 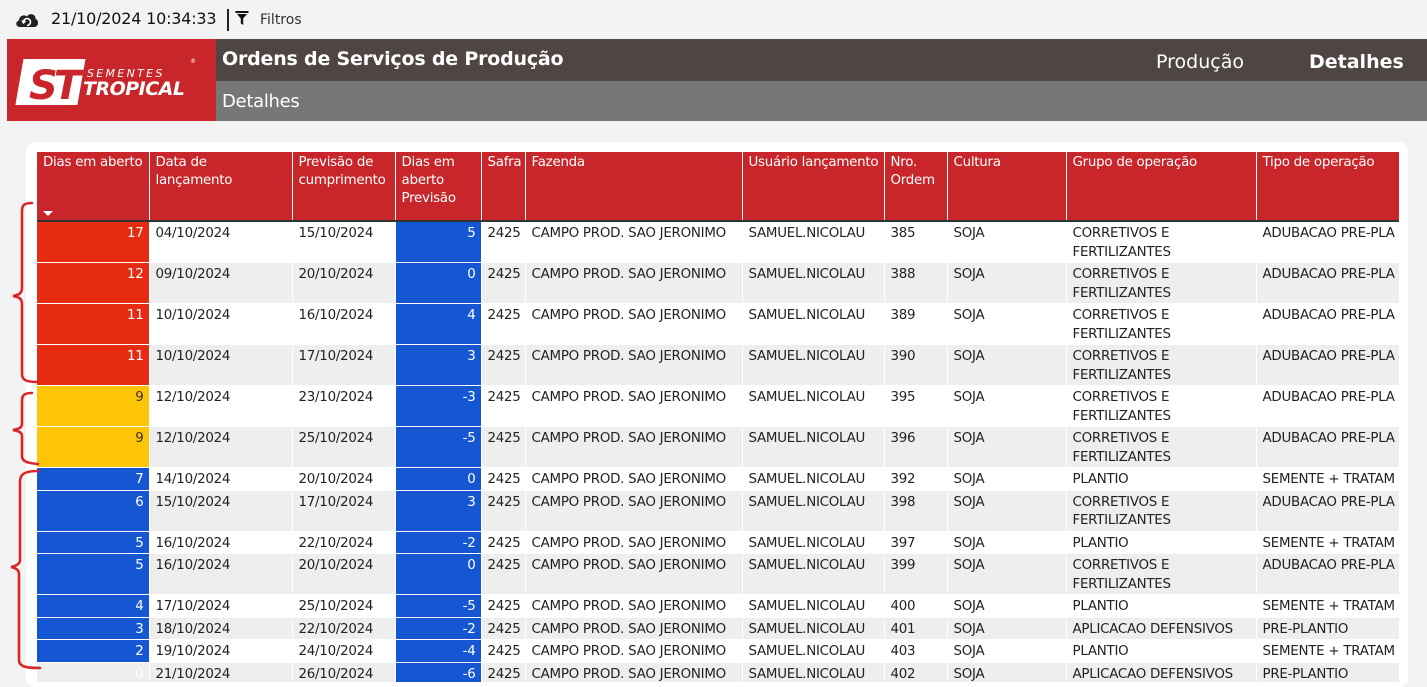 I want to click on column-header-tipo-operacao: Tipo de operação, so click(x=1327, y=186).